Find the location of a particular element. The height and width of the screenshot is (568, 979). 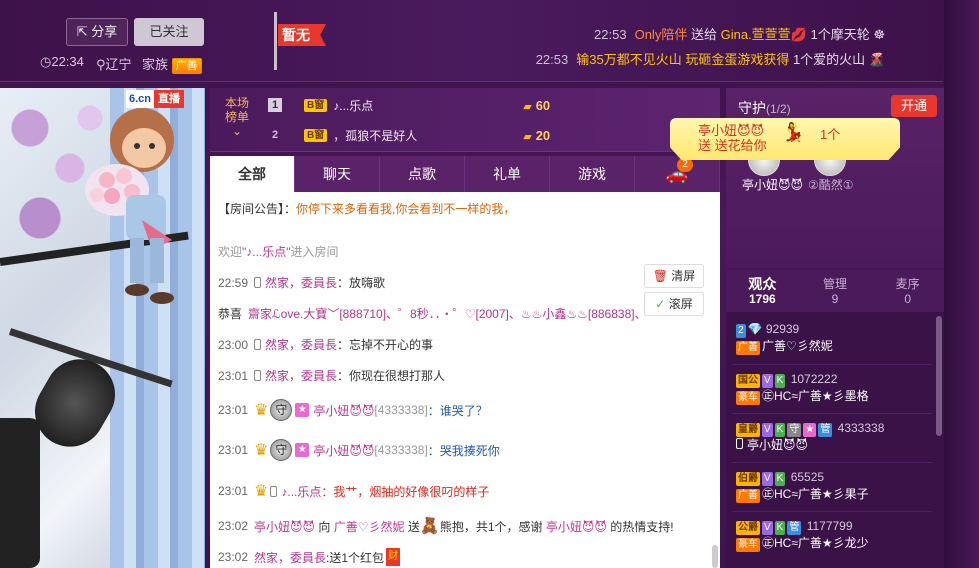

chat-message: 23:01 ♛ 守 ★ 亭小妞😈😈 [4333338] ：哭我揍死你 is located at coordinates (359, 450).